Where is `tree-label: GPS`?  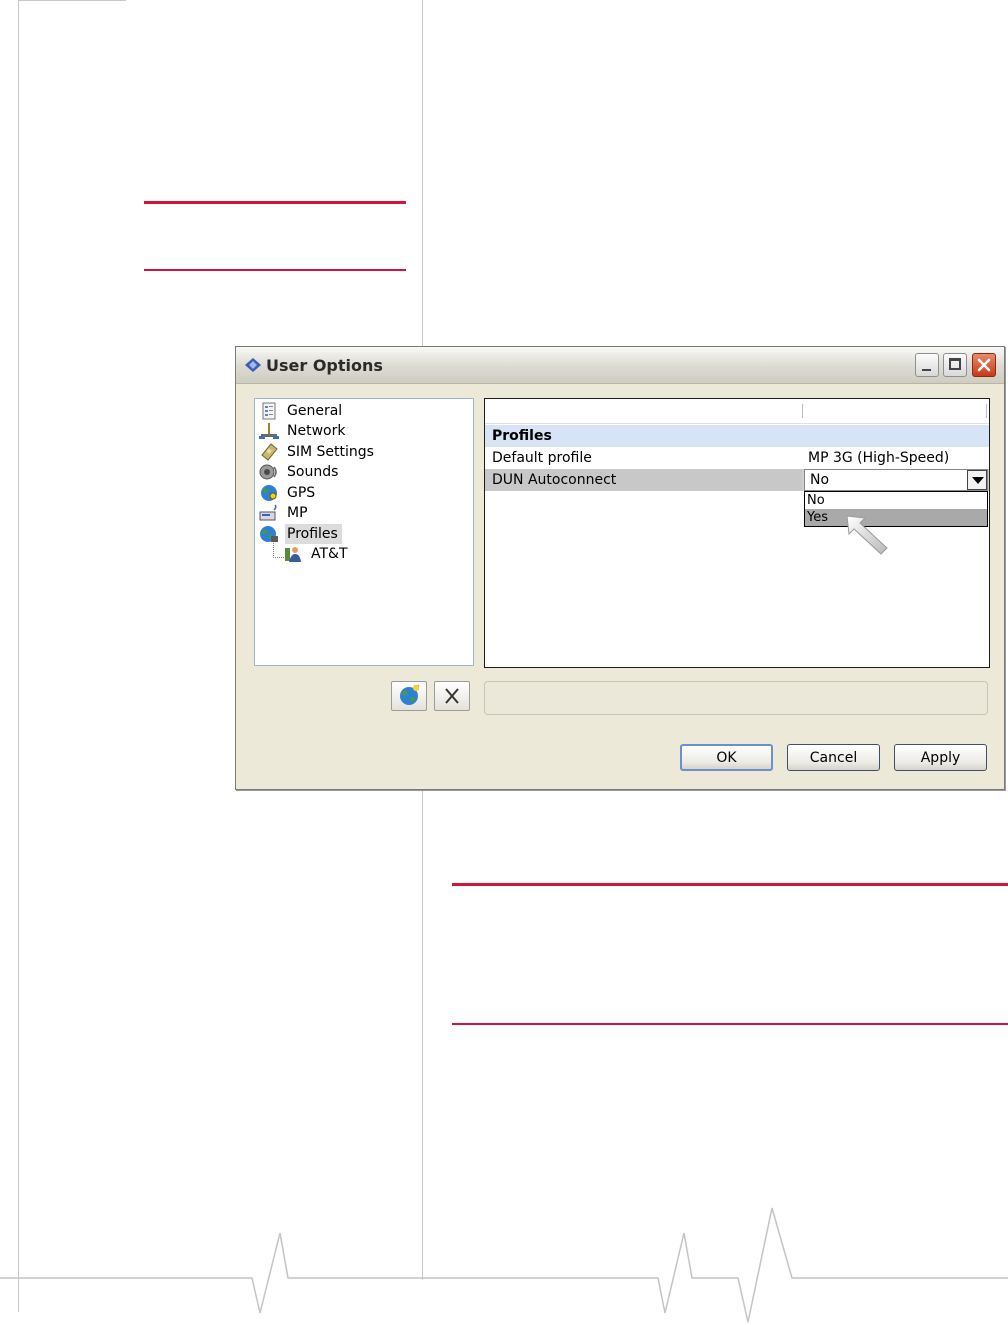
tree-label: GPS is located at coordinates (301, 493).